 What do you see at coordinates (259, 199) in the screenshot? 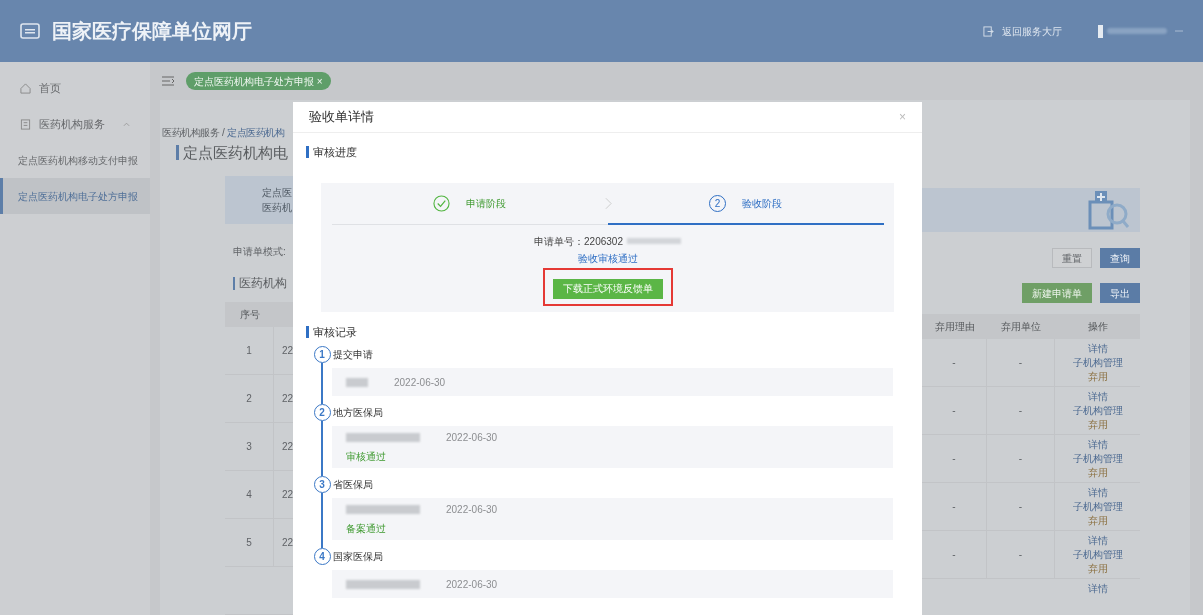
I see `info-banner: 定点医 医药机` at bounding box center [259, 199].